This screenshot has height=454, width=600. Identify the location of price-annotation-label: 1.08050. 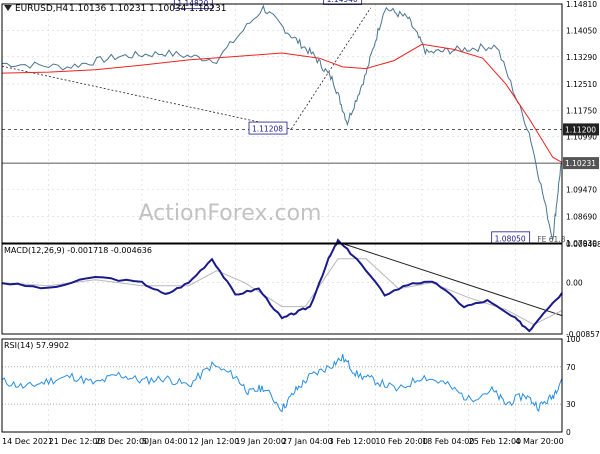
(510, 238).